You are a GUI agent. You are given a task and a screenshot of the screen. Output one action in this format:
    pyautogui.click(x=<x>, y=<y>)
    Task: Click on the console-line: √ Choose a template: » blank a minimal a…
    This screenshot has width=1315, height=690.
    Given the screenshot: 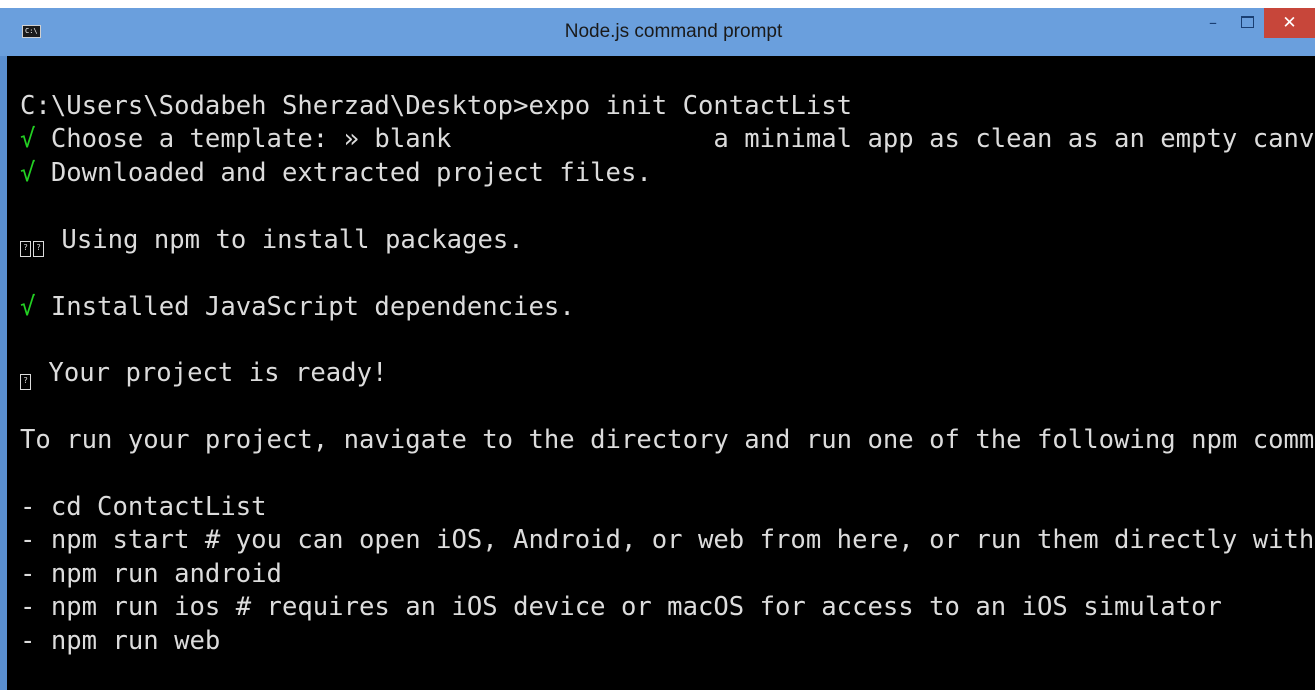 What is the action you would take?
    pyautogui.click(x=667, y=139)
    